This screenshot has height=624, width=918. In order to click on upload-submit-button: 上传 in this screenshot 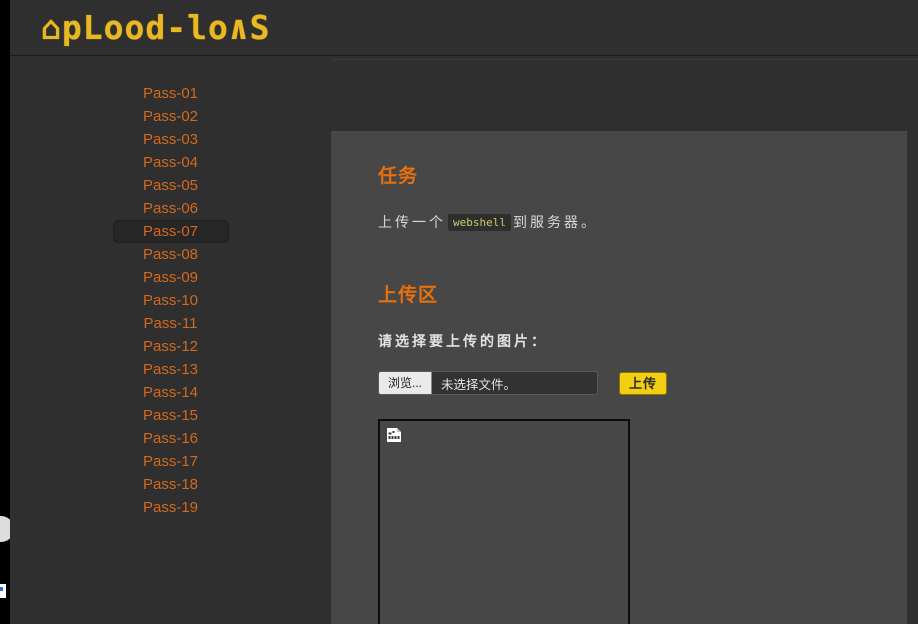, I will do `click(643, 383)`.